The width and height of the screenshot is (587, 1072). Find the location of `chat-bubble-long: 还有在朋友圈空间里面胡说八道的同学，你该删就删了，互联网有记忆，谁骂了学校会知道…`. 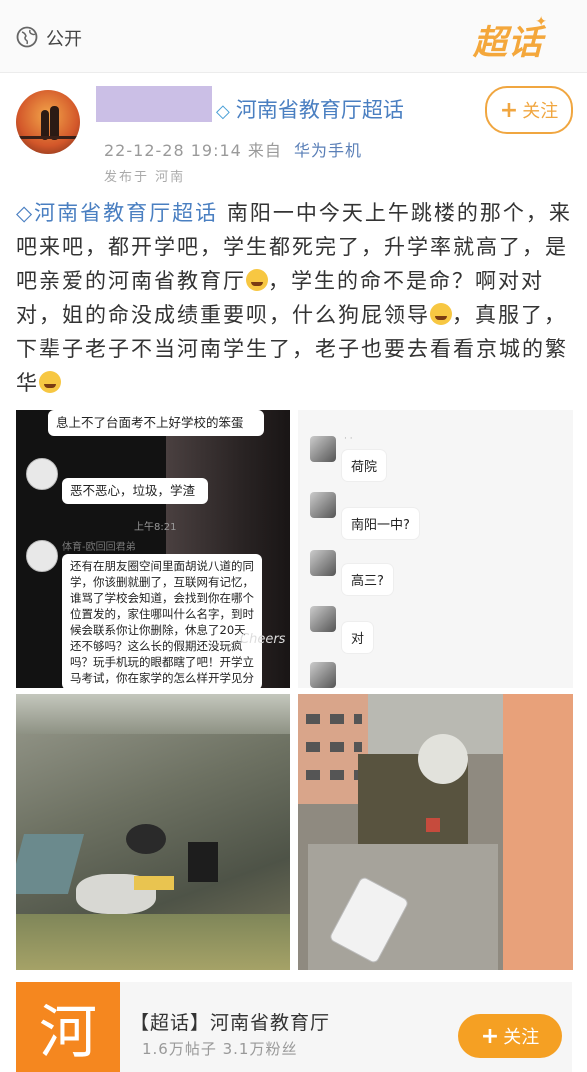

chat-bubble-long: 还有在朋友圈空间里面胡说八道的同学，你该删就删了，互联网有记忆，谁骂了学校会知道… is located at coordinates (162, 621).